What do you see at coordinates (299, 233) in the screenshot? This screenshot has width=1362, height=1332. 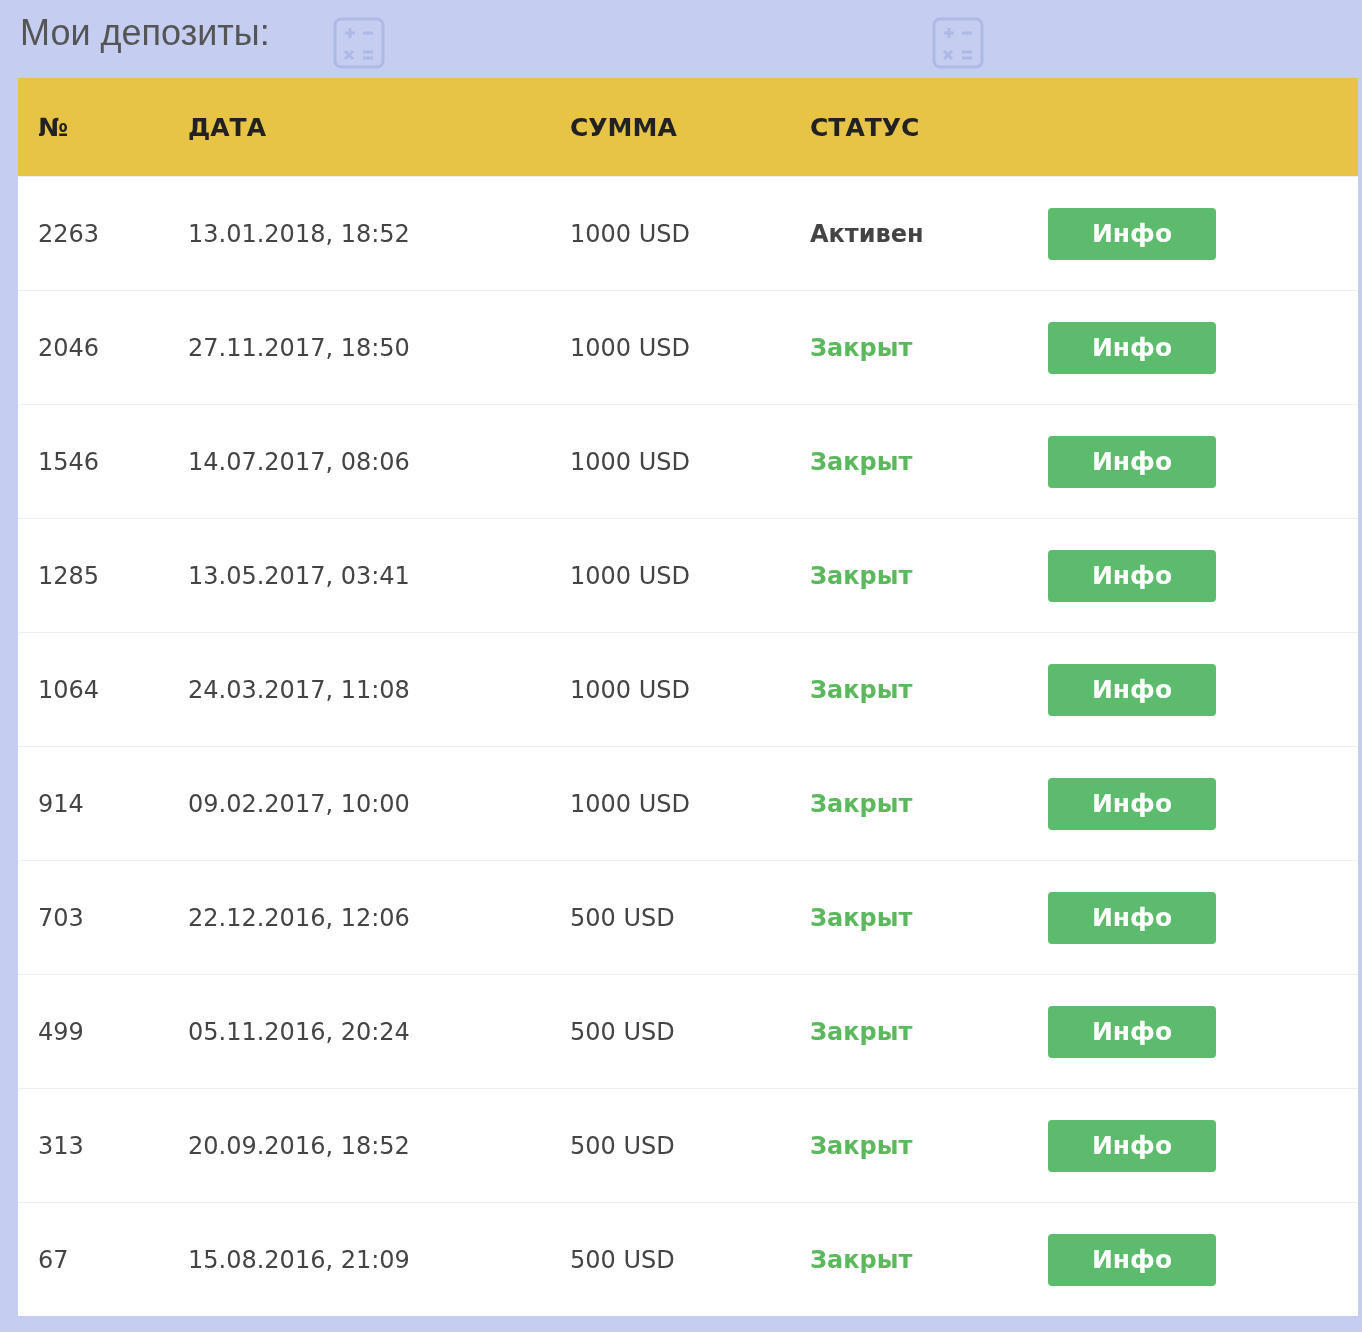 I see `table-cell: 13.01.2018, 18:52` at bounding box center [299, 233].